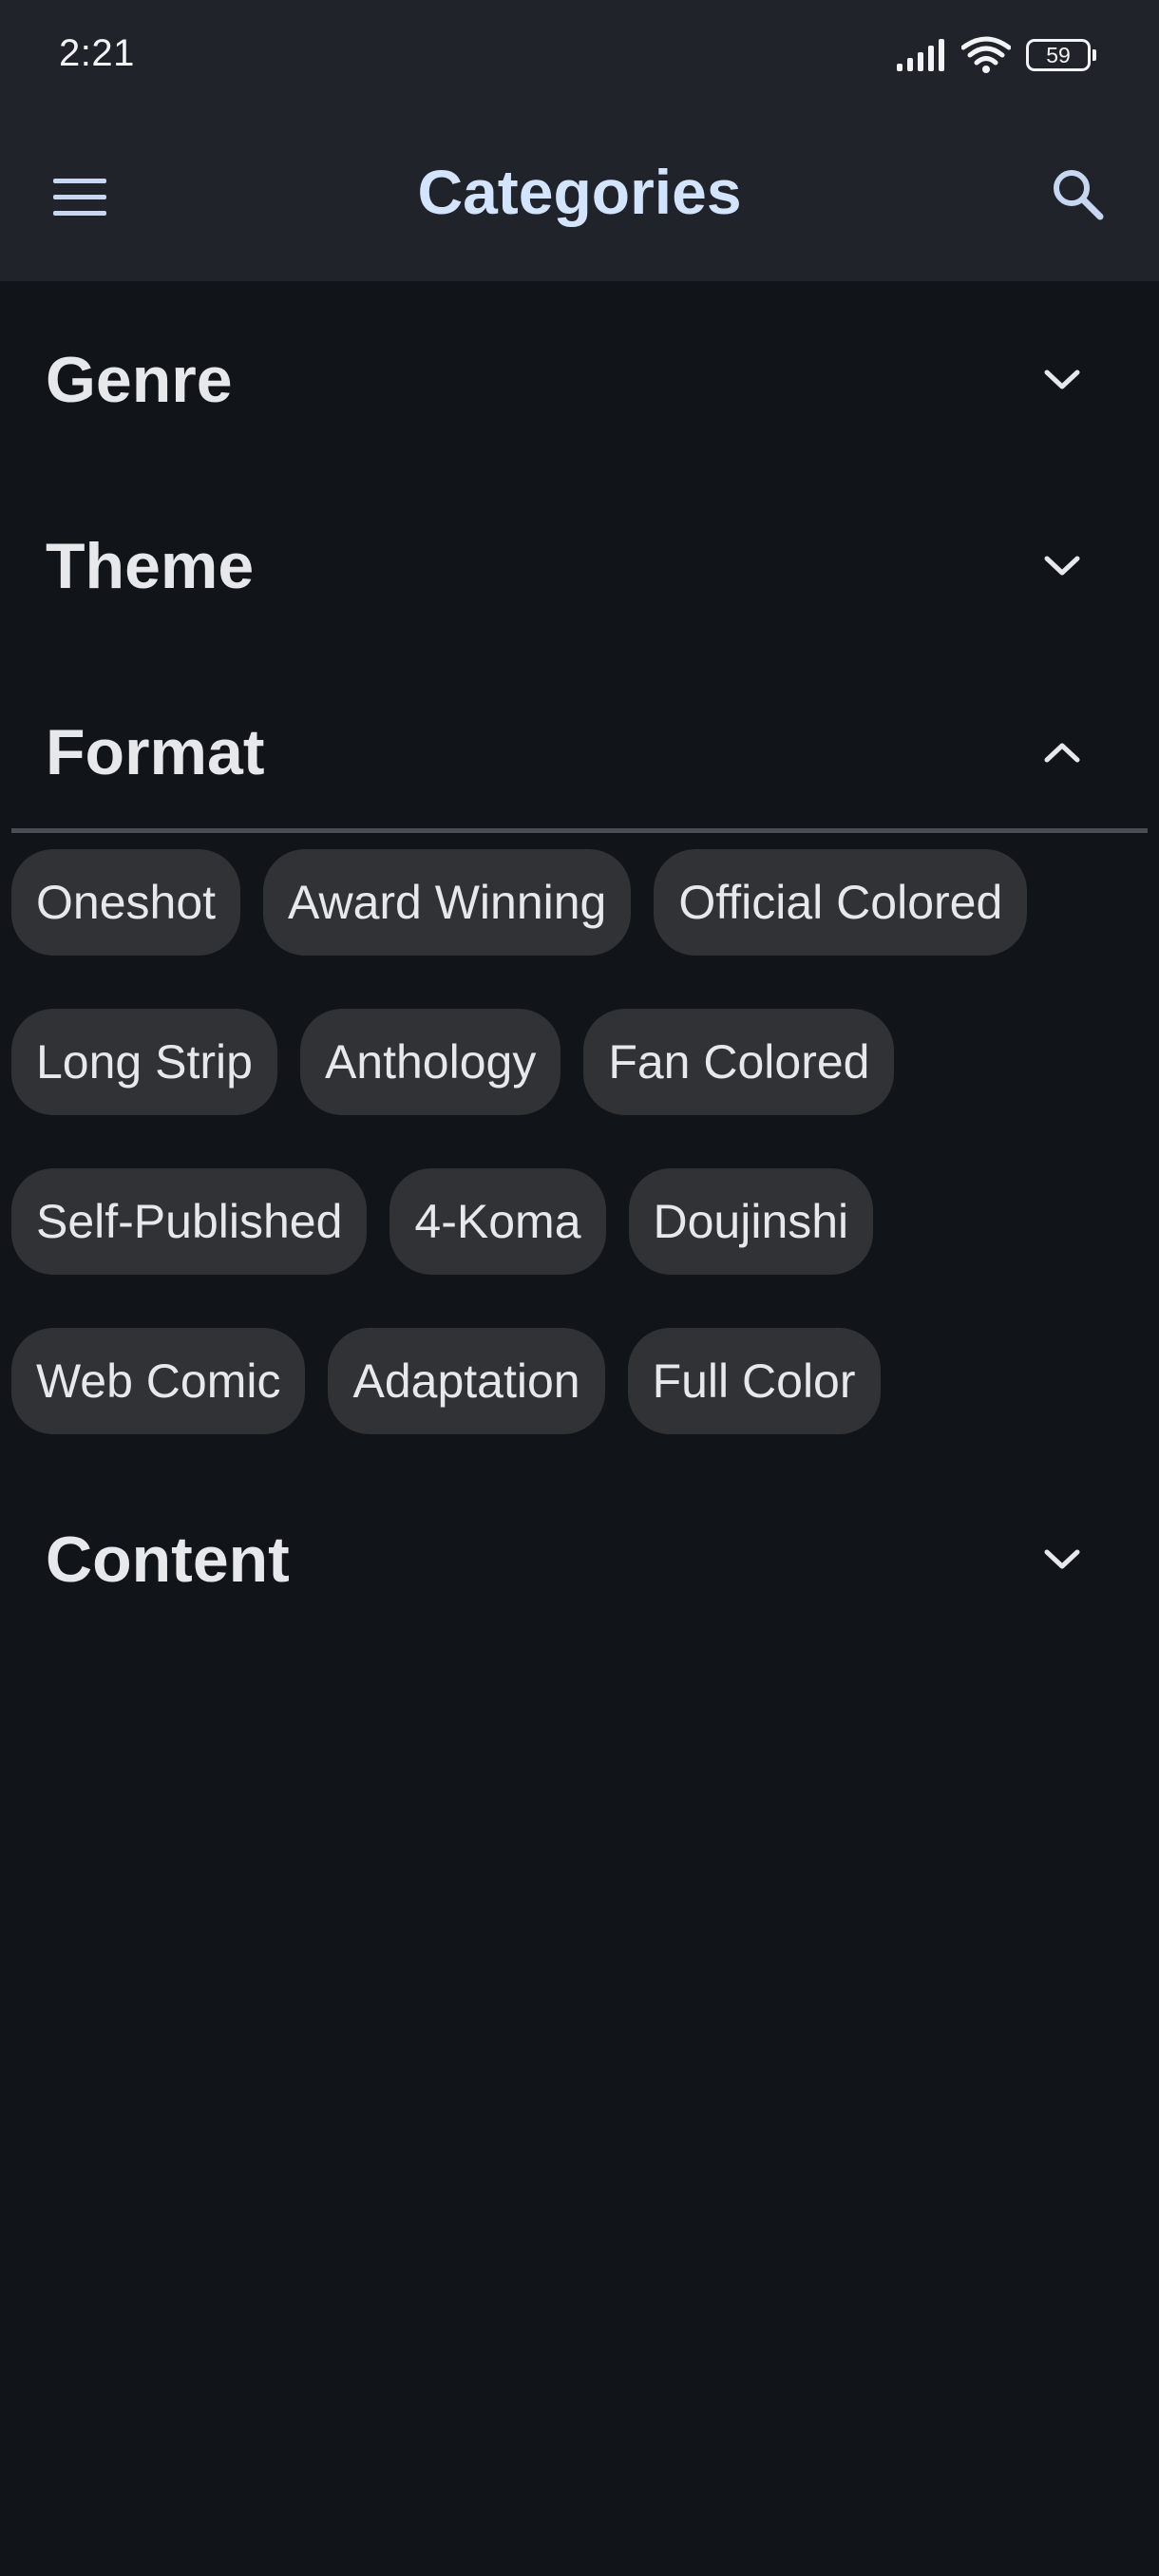 The image size is (1159, 2576). Describe the element at coordinates (447, 902) in the screenshot. I see `chip-award-winning: Award Winning` at that location.